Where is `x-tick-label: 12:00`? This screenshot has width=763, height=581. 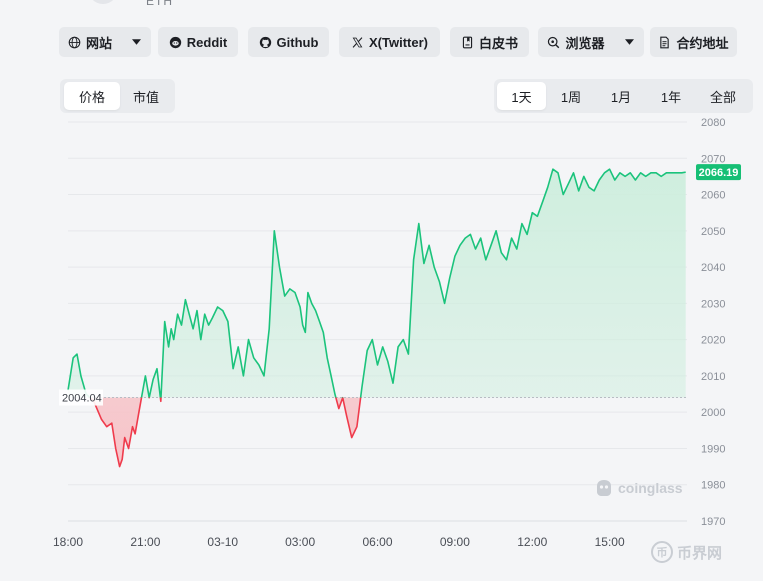 x-tick-label: 12:00 is located at coordinates (532, 542).